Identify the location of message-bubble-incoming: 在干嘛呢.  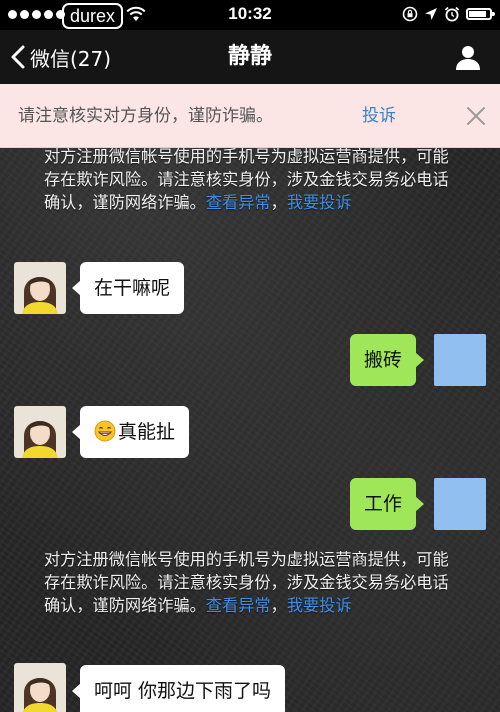
(128, 288).